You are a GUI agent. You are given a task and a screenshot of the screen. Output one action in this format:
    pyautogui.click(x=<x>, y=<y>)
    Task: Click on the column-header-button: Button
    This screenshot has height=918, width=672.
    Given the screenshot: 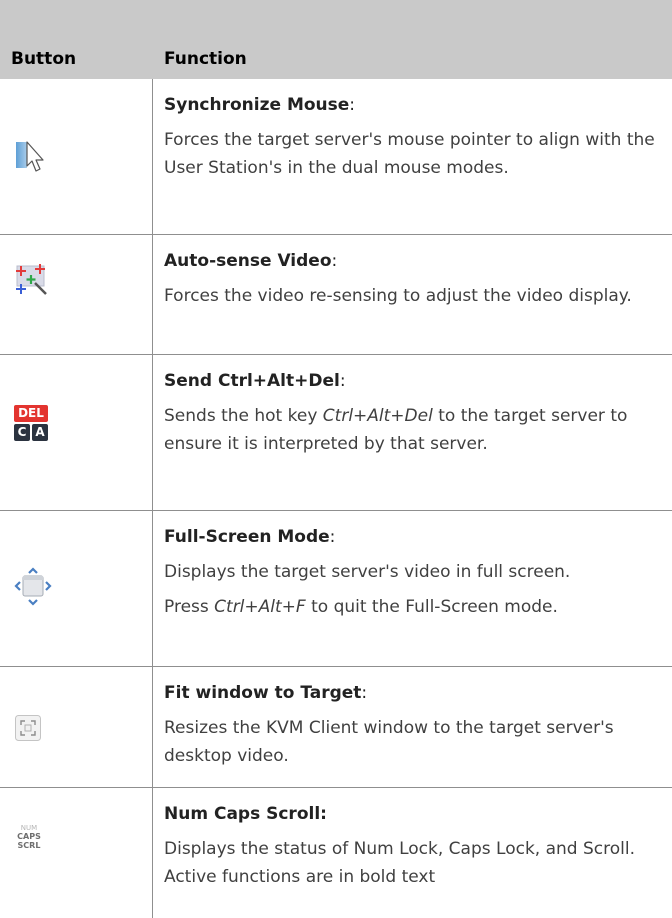 What is the action you would take?
    pyautogui.click(x=44, y=59)
    